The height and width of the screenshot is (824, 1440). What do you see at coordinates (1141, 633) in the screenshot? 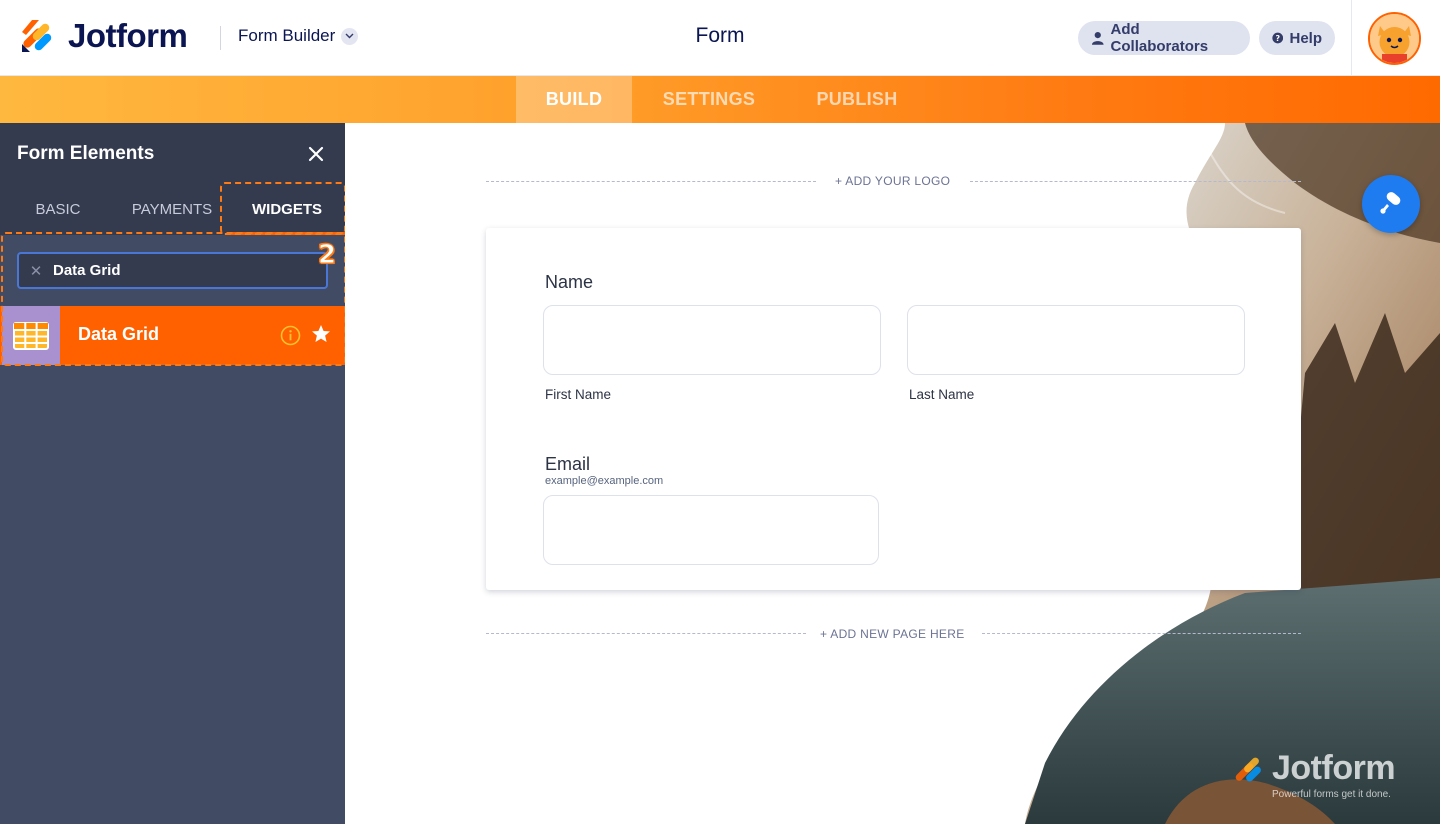
I see `page-divider-right` at bounding box center [1141, 633].